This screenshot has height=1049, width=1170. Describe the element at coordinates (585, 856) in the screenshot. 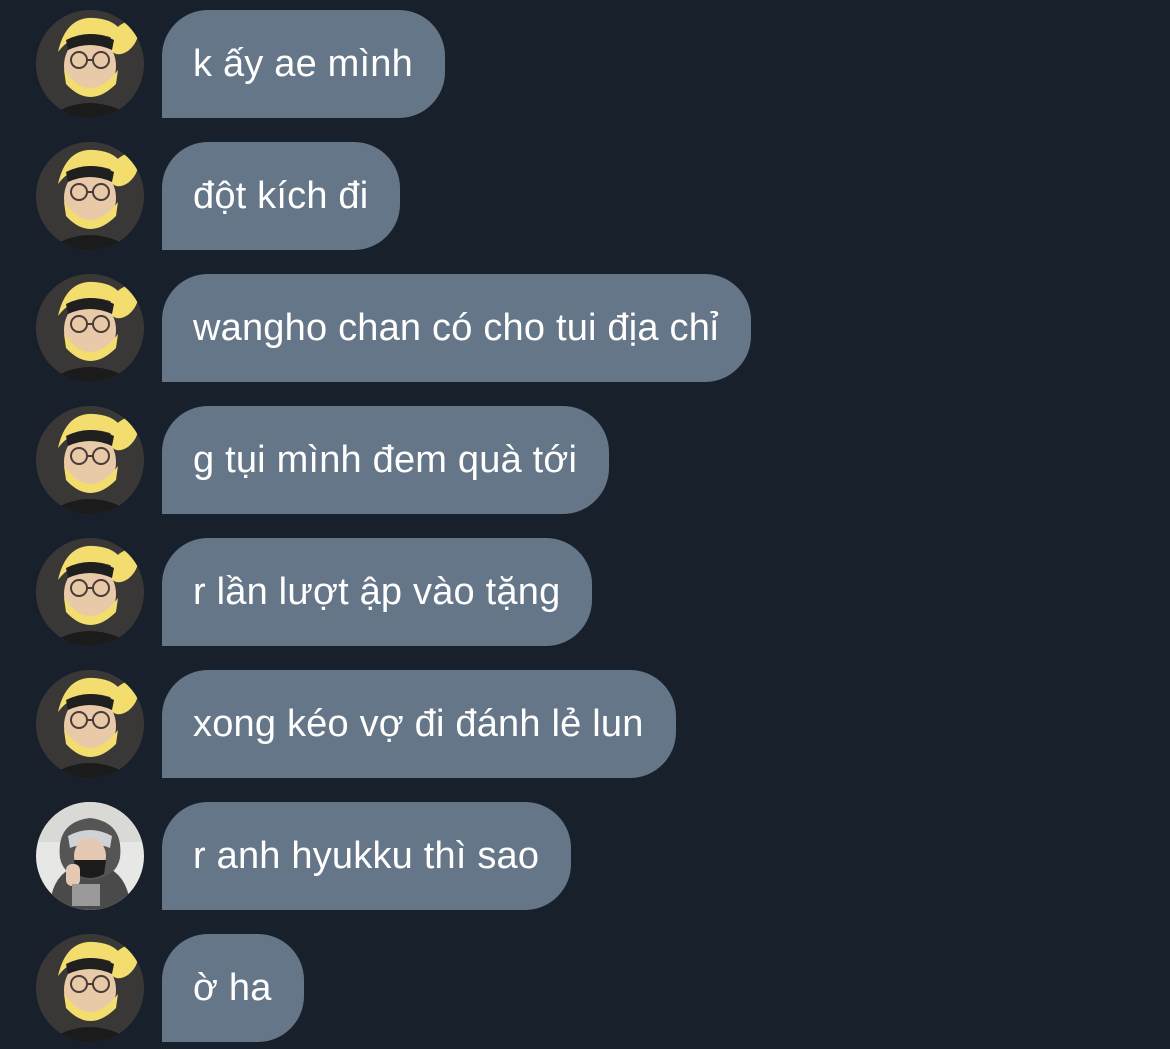

I see `message-row: r anh hyukku thì sao` at that location.